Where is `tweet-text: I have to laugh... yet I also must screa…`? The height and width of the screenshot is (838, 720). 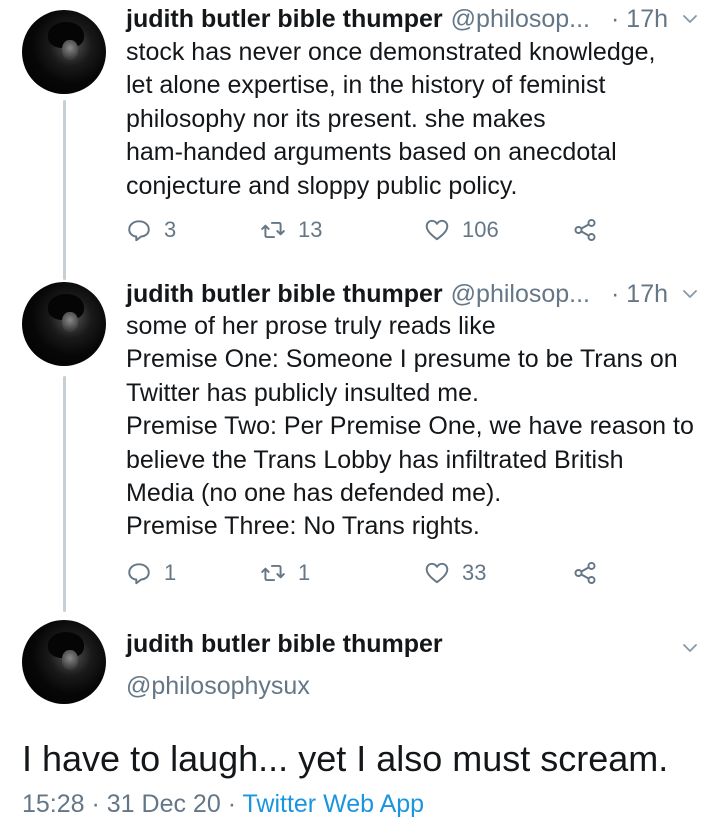
tweet-text: I have to laugh... yet I also must screa… is located at coordinates (345, 758).